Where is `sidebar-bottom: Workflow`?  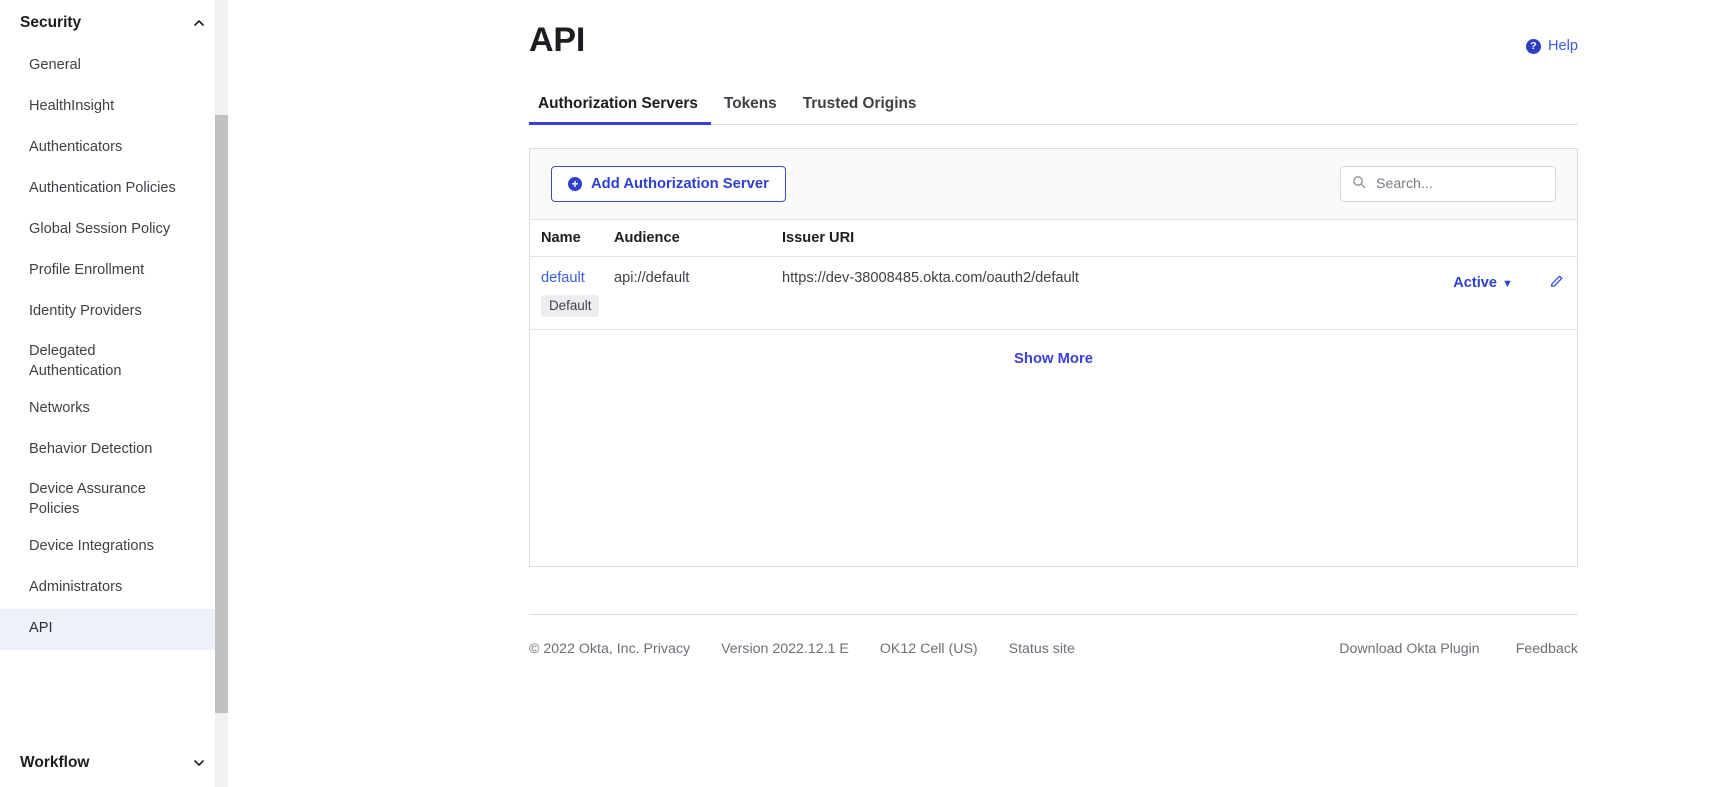 sidebar-bottom: Workflow is located at coordinates (114, 763).